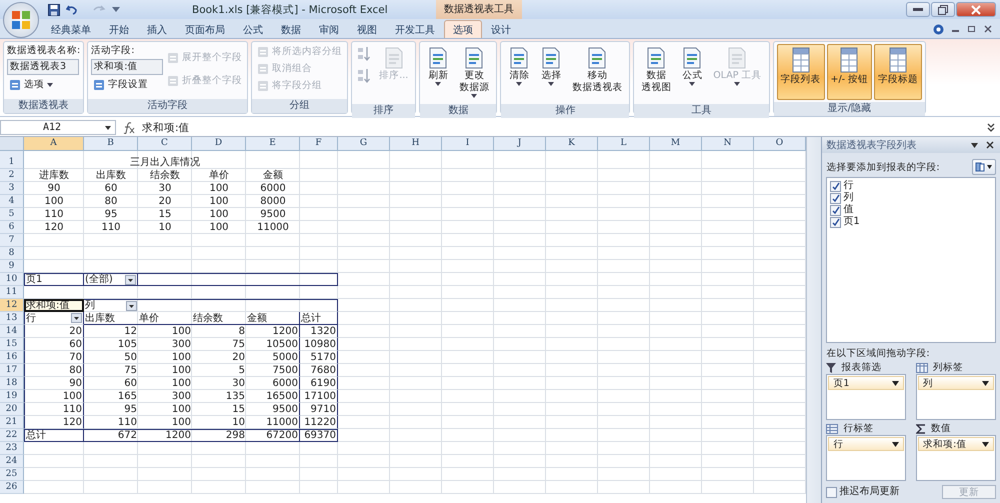 Image resolution: width=1000 pixels, height=503 pixels. Describe the element at coordinates (43, 84) in the screenshot. I see `ribbon-button: 选项` at that location.